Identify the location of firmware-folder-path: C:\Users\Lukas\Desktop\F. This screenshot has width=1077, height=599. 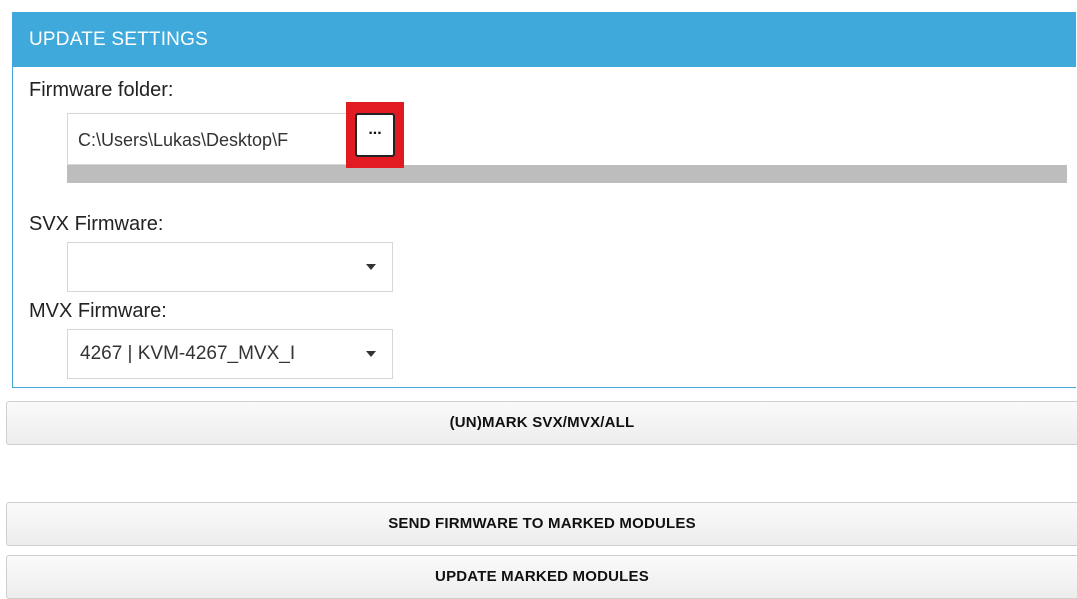
(183, 140).